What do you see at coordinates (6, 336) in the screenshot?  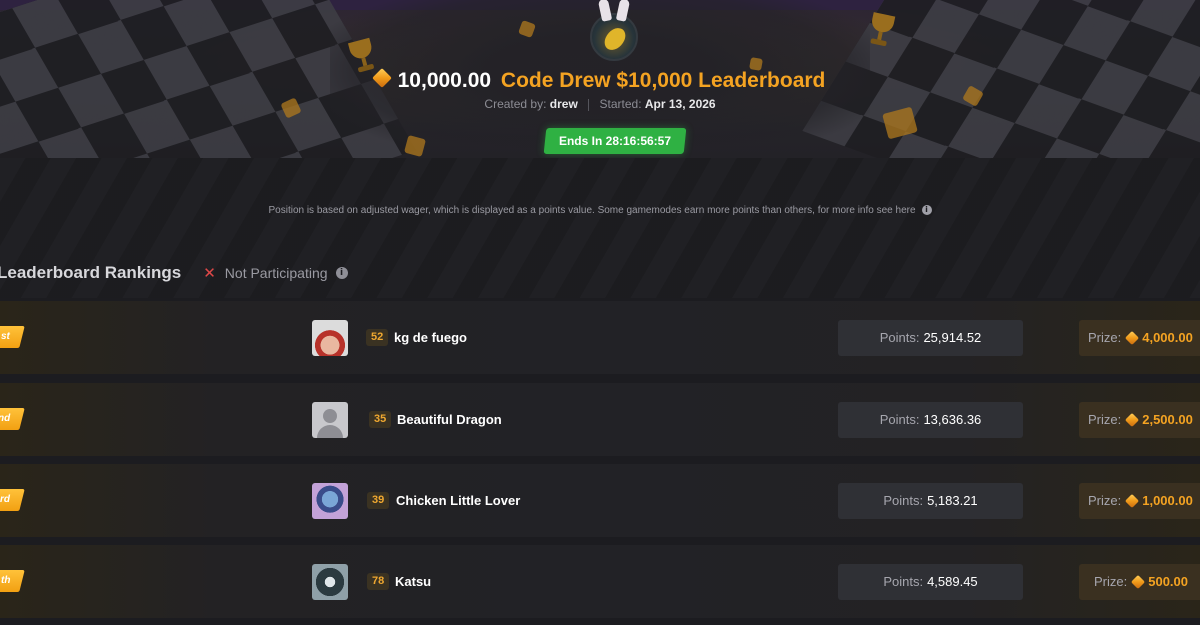 I see `place-label: st` at bounding box center [6, 336].